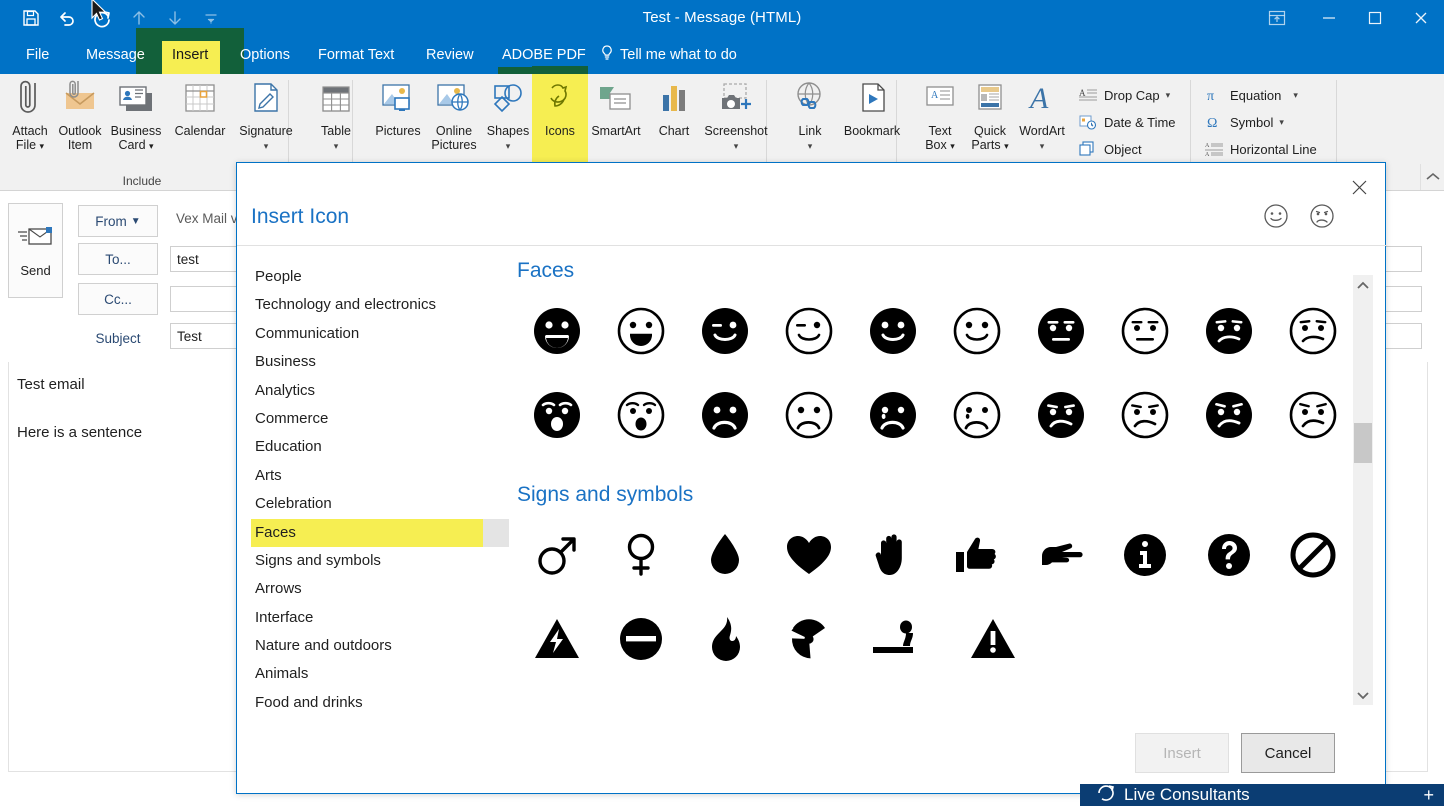  What do you see at coordinates (1061, 331) in the screenshot?
I see `face-neutral-filled-icon` at bounding box center [1061, 331].